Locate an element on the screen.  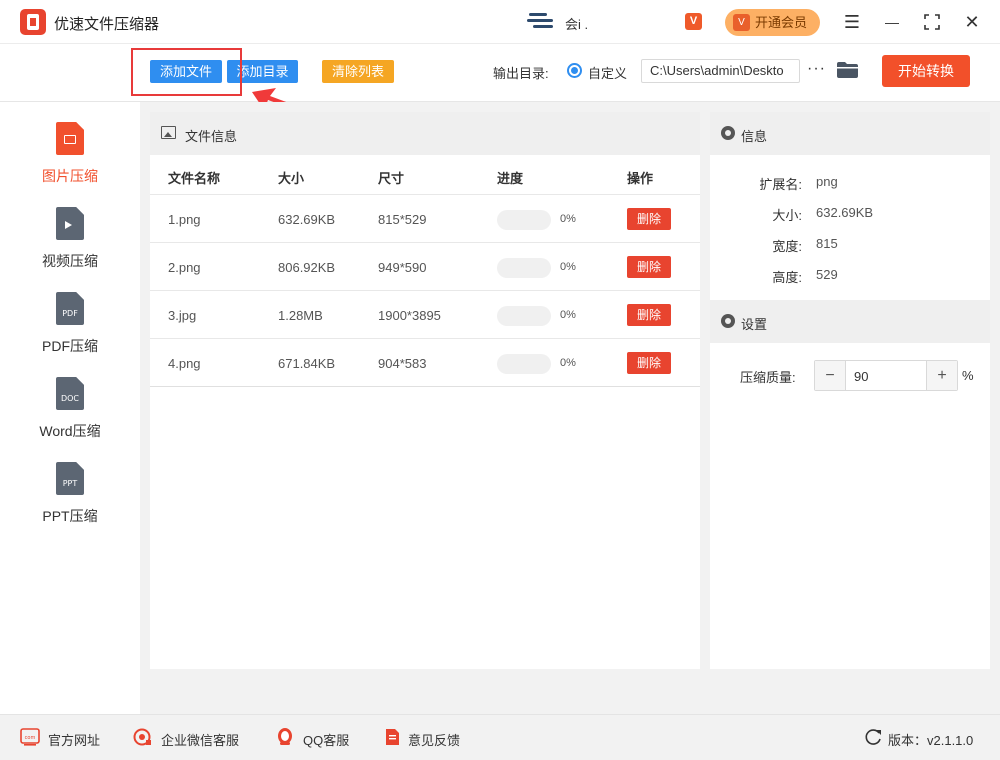
sidebar-item-pdf: PDF PDF压缩 is located at coordinates (70, 332).